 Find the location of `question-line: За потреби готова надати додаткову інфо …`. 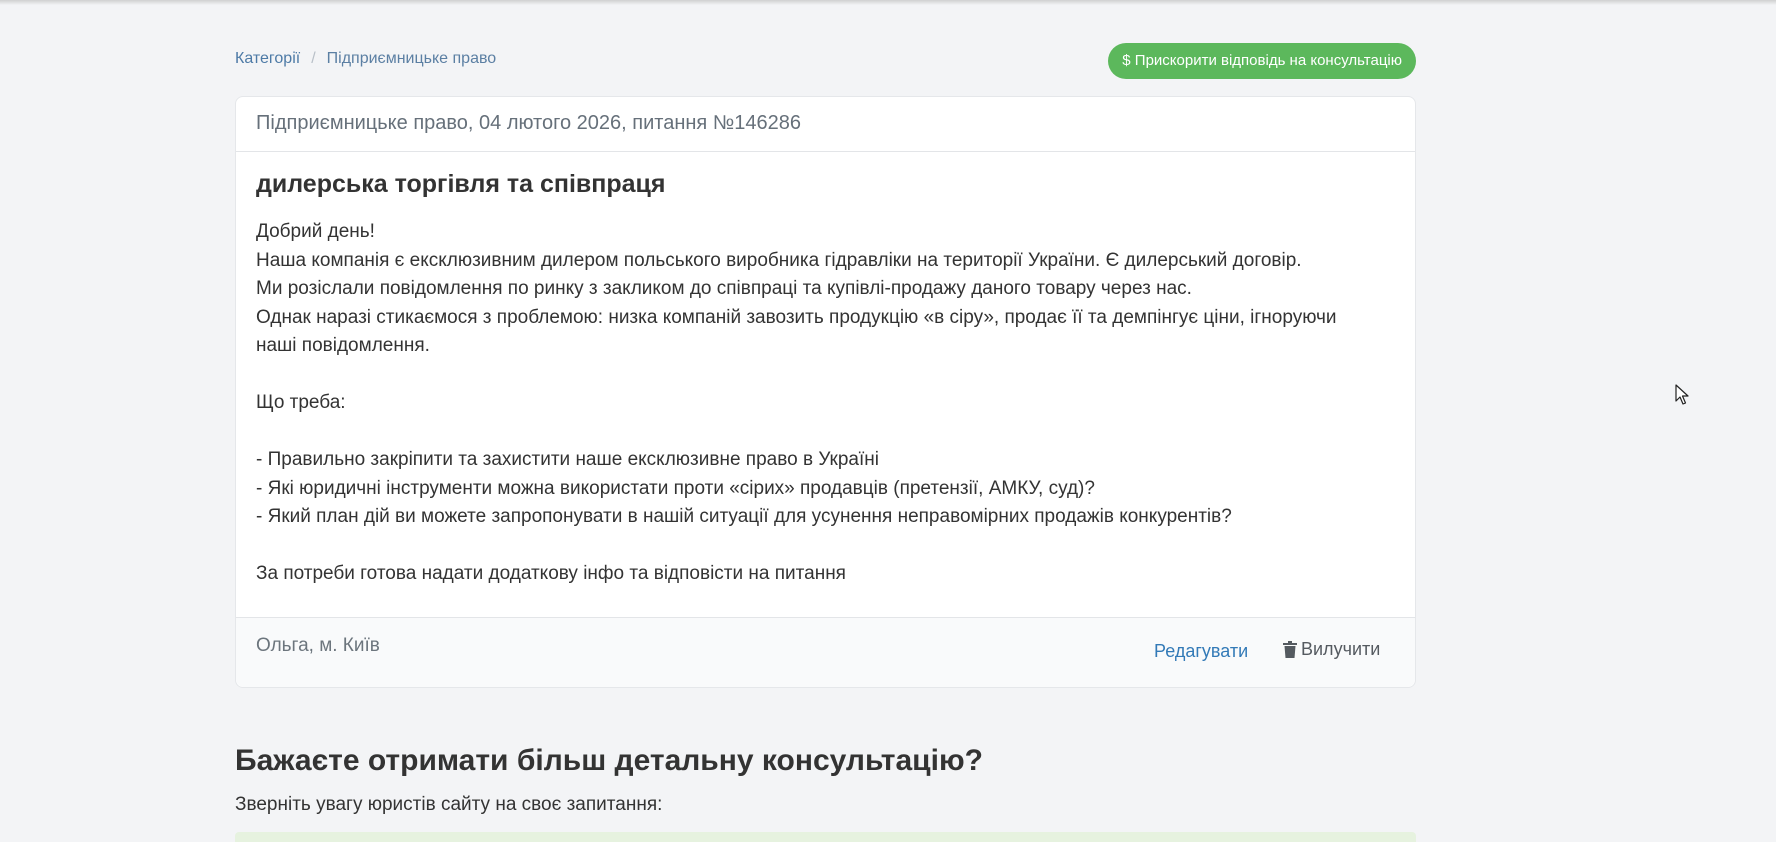

question-line: За потреби готова надати додаткову інфо … is located at coordinates (551, 573).